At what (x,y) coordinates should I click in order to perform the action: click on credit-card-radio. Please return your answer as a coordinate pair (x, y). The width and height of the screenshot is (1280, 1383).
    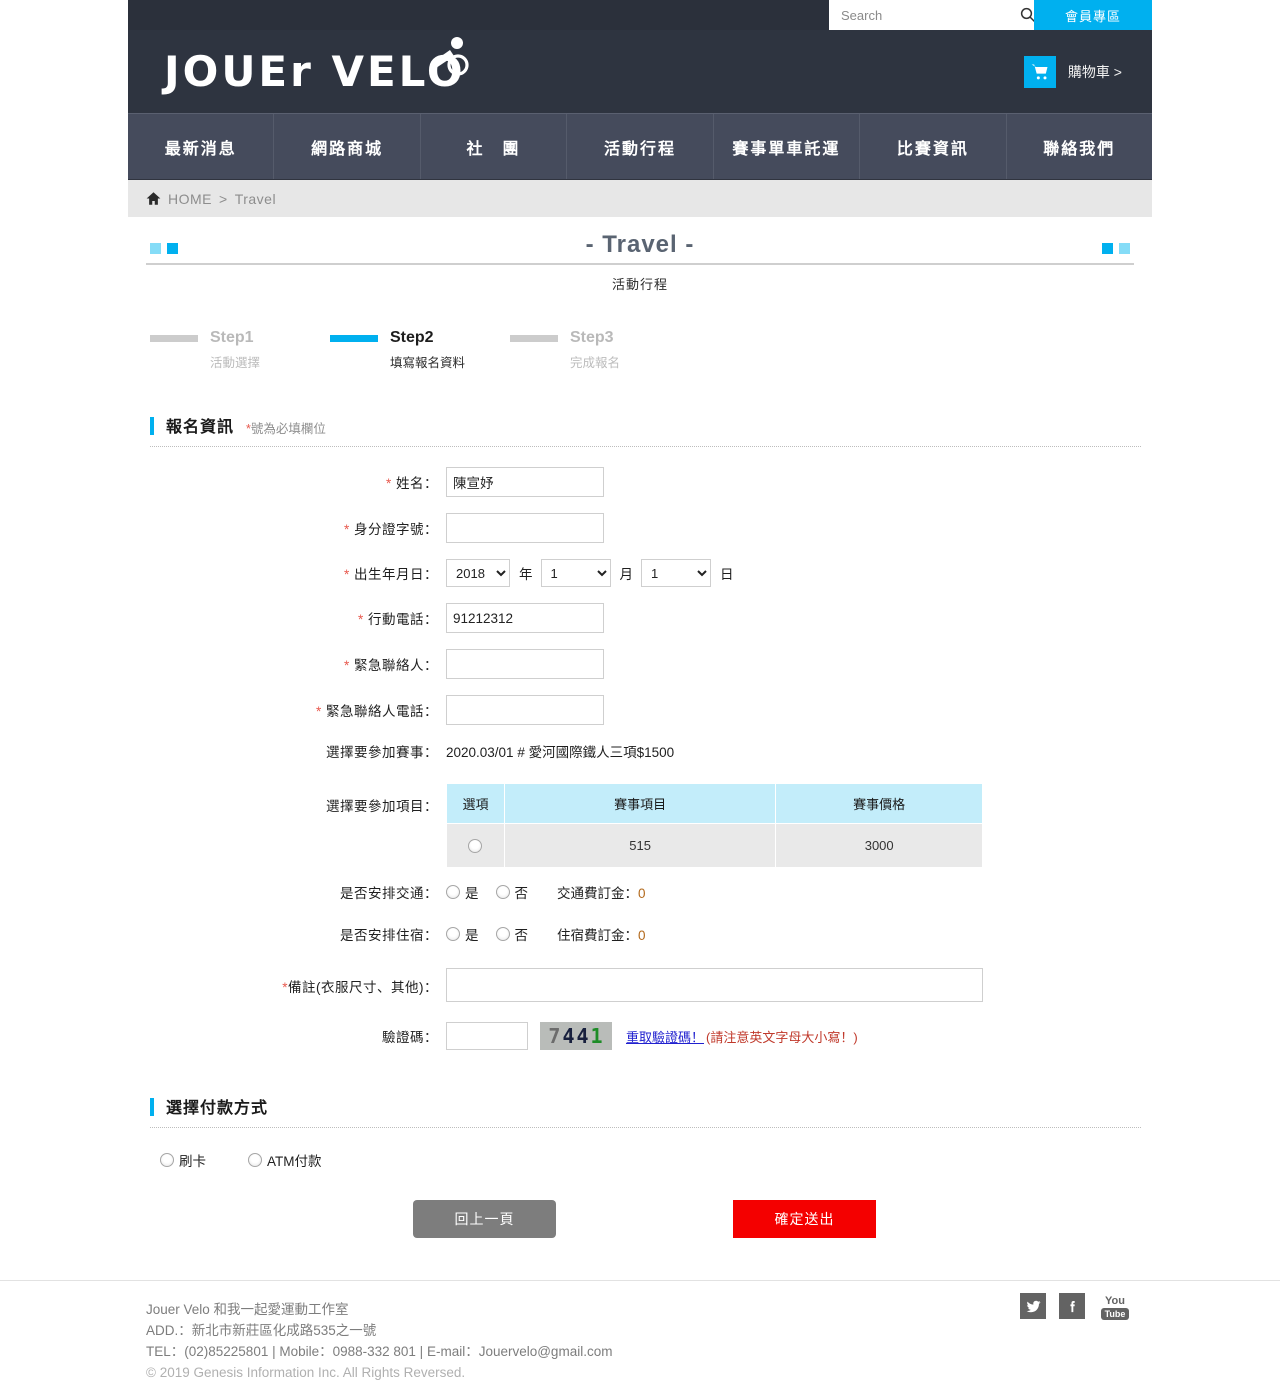
    Looking at the image, I should click on (167, 1160).